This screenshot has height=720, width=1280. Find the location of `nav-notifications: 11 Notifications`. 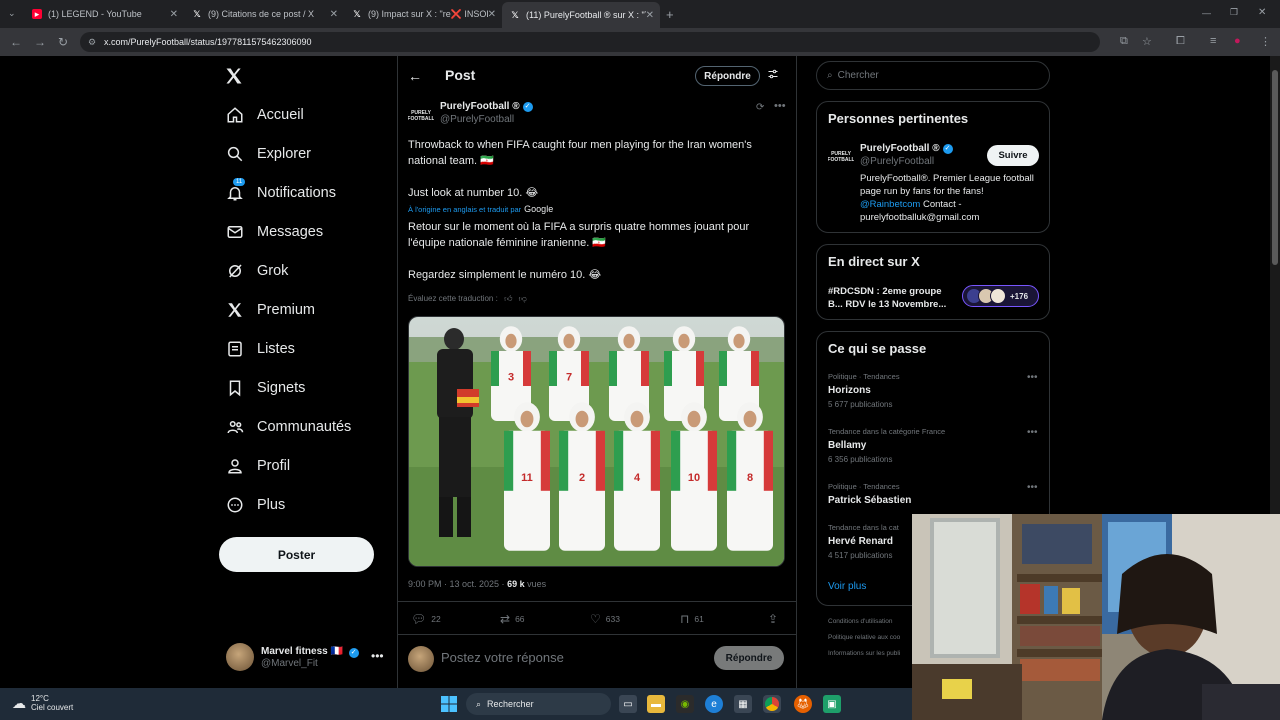

nav-notifications: 11 Notifications is located at coordinates (281, 190).